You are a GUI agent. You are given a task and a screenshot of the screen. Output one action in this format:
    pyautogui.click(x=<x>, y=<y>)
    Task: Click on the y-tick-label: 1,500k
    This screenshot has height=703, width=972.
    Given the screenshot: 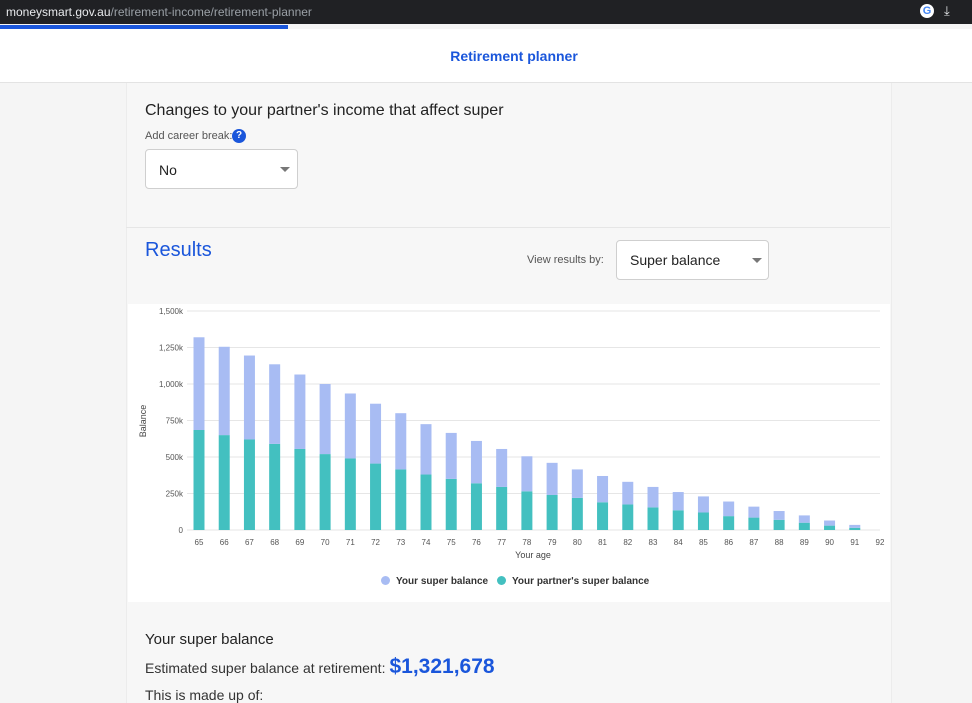 What is the action you would take?
    pyautogui.click(x=171, y=311)
    